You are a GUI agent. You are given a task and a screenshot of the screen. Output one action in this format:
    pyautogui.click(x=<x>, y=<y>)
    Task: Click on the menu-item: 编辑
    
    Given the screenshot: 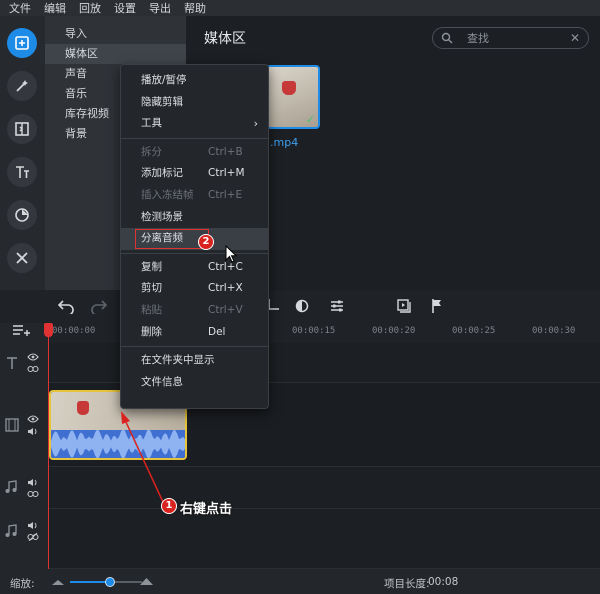 What is the action you would take?
    pyautogui.click(x=55, y=8)
    